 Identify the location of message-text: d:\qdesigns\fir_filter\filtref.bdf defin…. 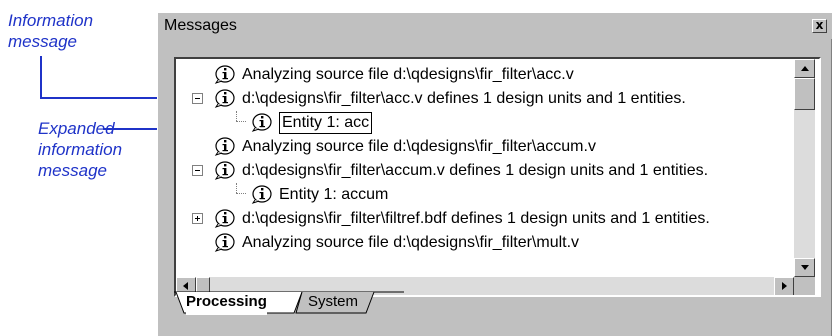
(476, 218).